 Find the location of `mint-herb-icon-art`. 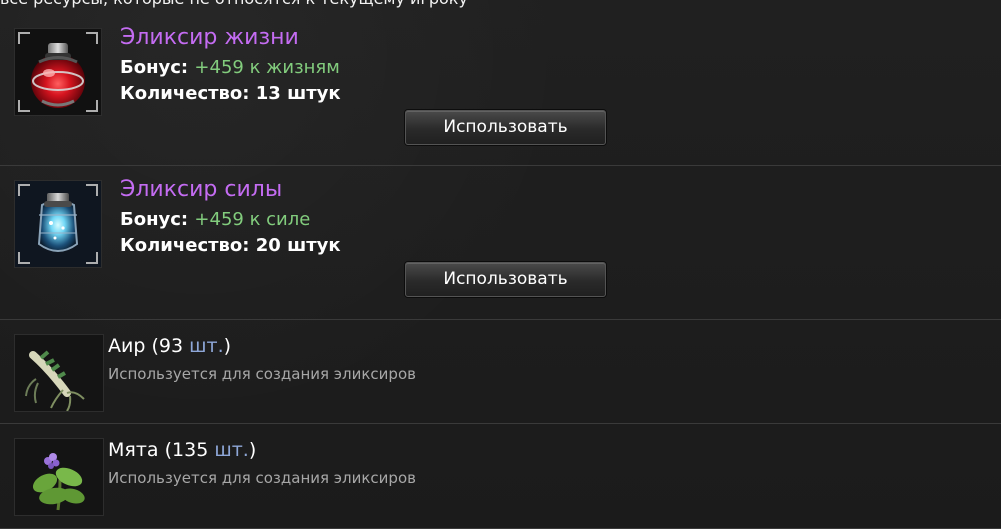

mint-herb-icon-art is located at coordinates (59, 477).